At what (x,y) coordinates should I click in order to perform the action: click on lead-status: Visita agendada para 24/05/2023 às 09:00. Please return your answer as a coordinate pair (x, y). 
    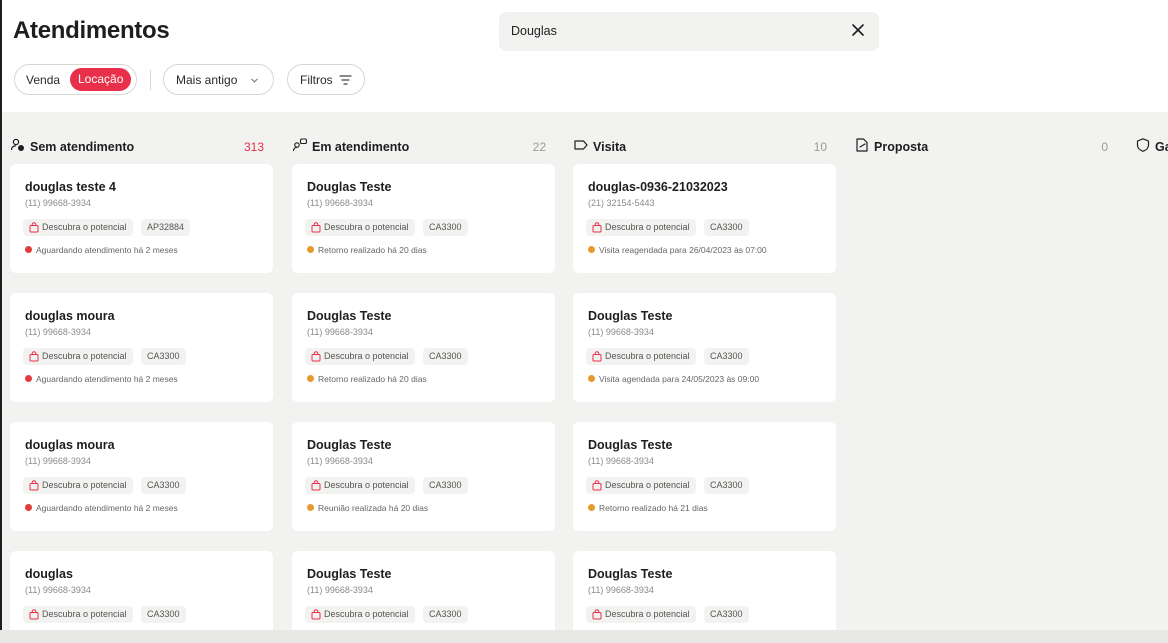
    Looking at the image, I should click on (673, 379).